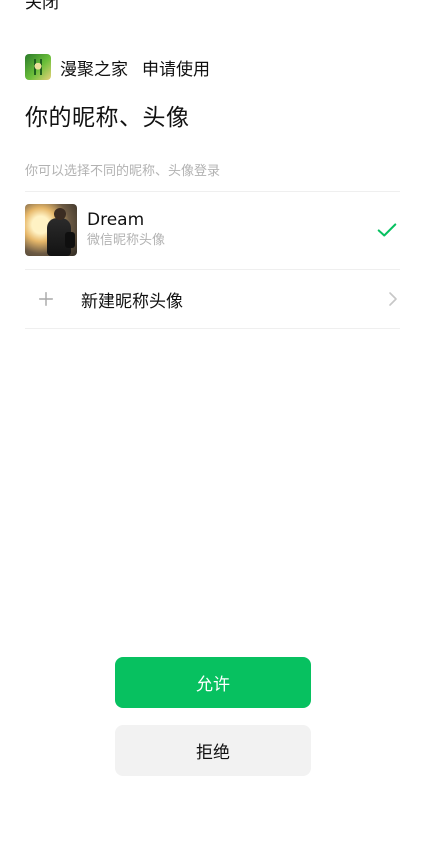 Image resolution: width=422 pixels, height=842 pixels. What do you see at coordinates (107, 118) in the screenshot?
I see `page-title: 你的昵称、头像` at bounding box center [107, 118].